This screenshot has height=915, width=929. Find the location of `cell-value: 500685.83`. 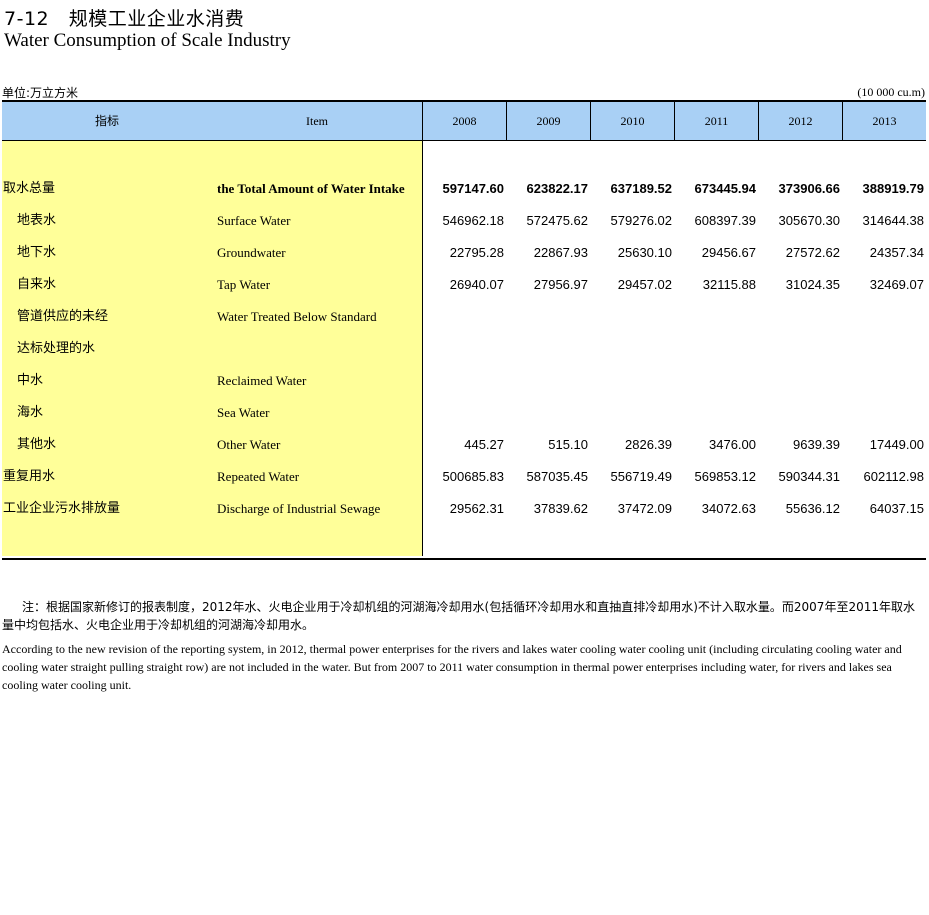

cell-value: 500685.83 is located at coordinates (473, 476).